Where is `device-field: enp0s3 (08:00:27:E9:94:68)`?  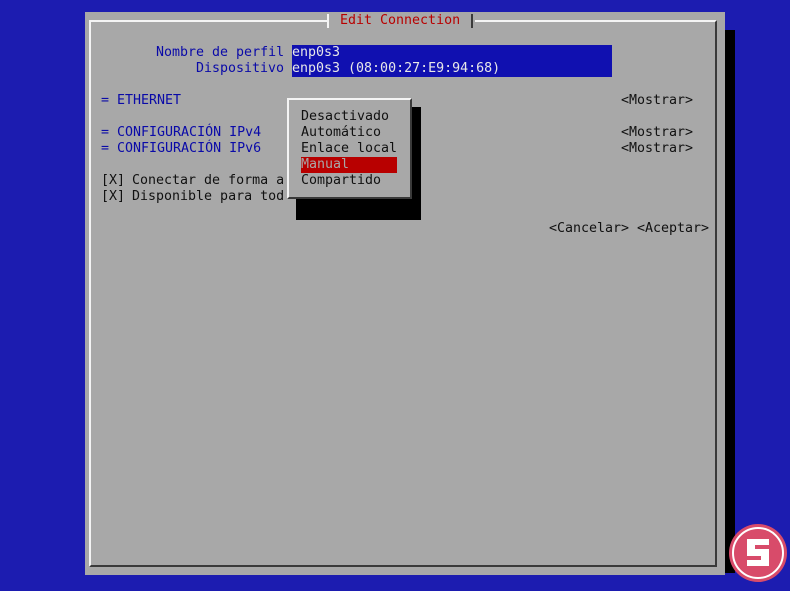 device-field: enp0s3 (08:00:27:E9:94:68) is located at coordinates (452, 69).